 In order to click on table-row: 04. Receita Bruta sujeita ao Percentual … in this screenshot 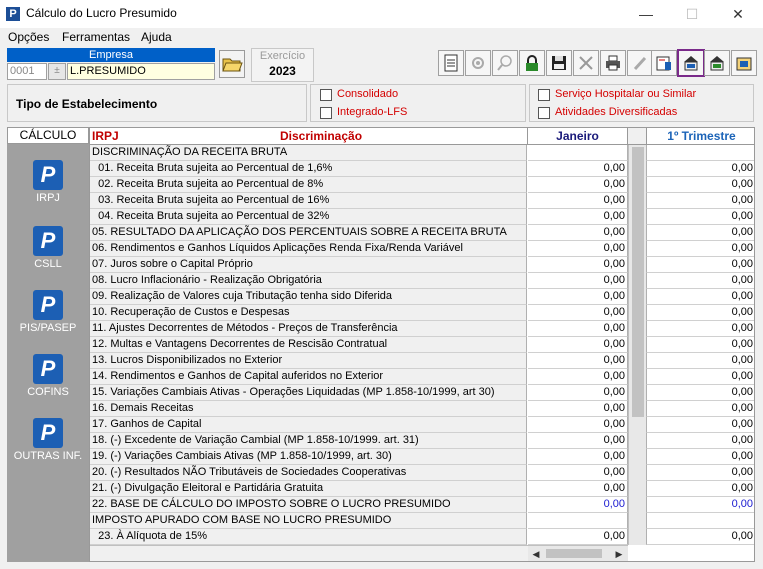, I will do `click(422, 217)`.